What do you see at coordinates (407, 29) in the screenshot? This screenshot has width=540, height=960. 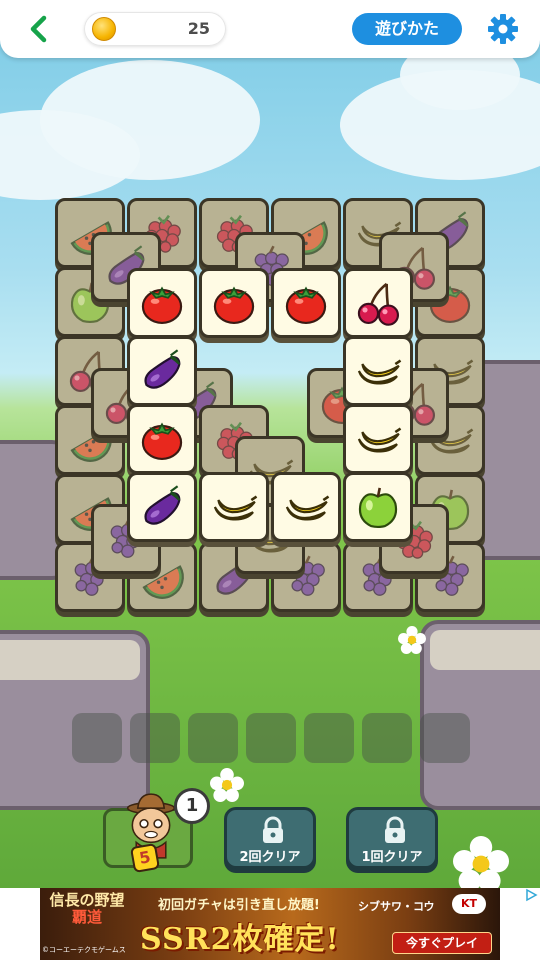 I see `how-to-play-button: 遊びかた` at bounding box center [407, 29].